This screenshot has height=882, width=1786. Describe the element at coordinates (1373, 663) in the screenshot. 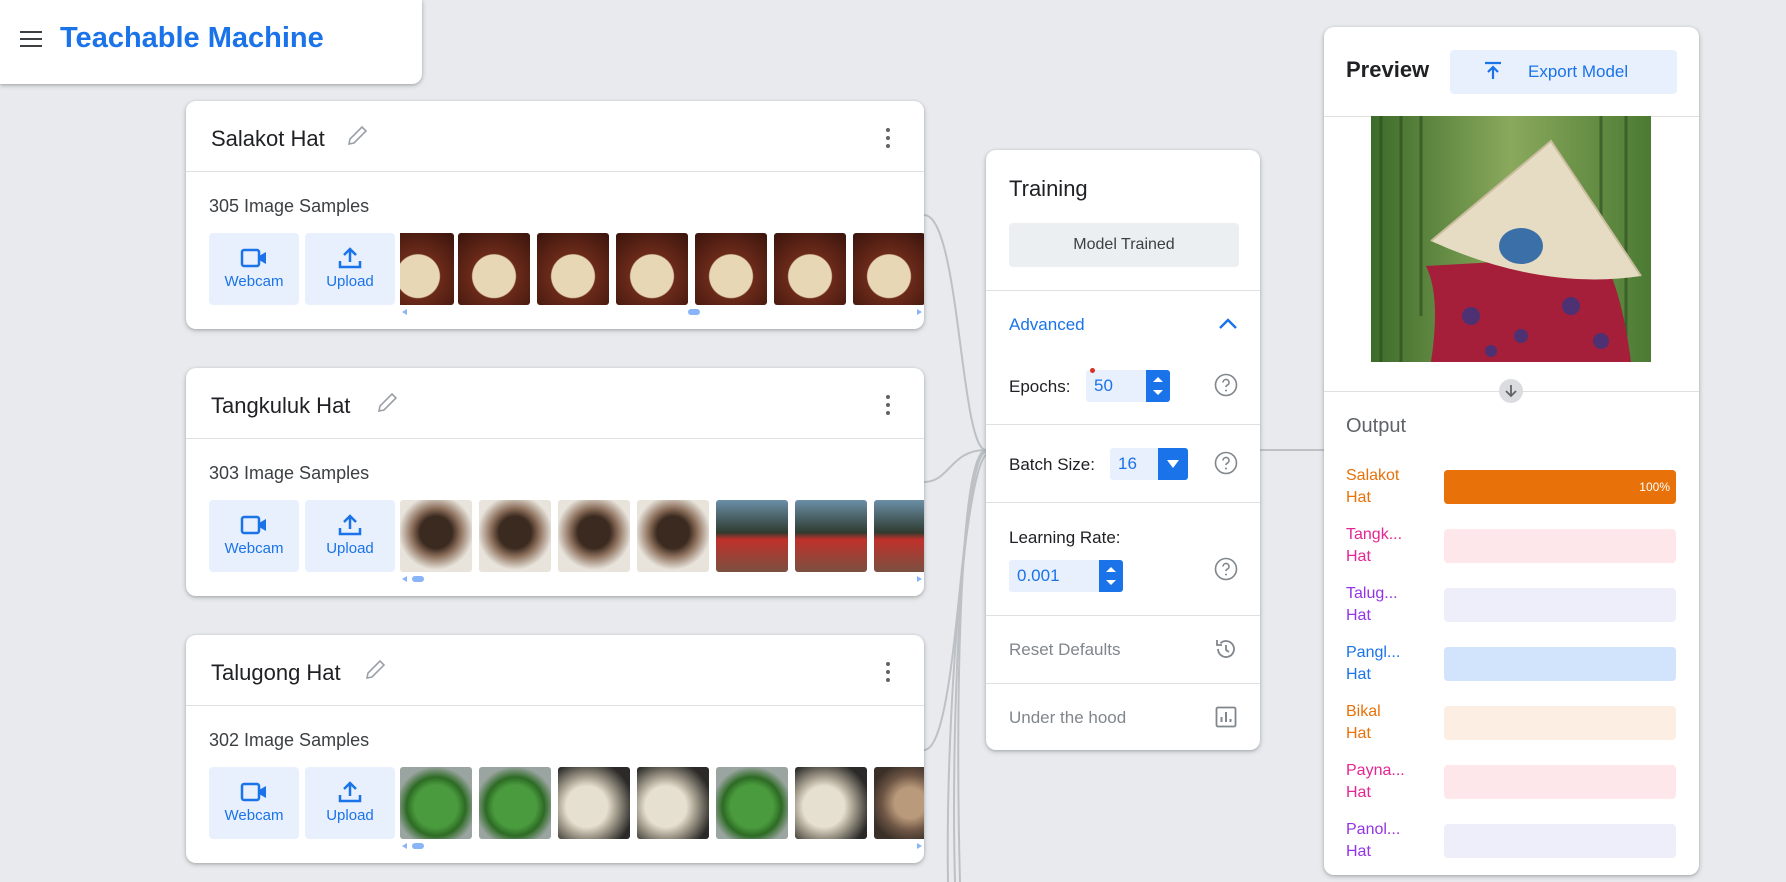

I see `output-class-name: Pangl... Hat` at that location.